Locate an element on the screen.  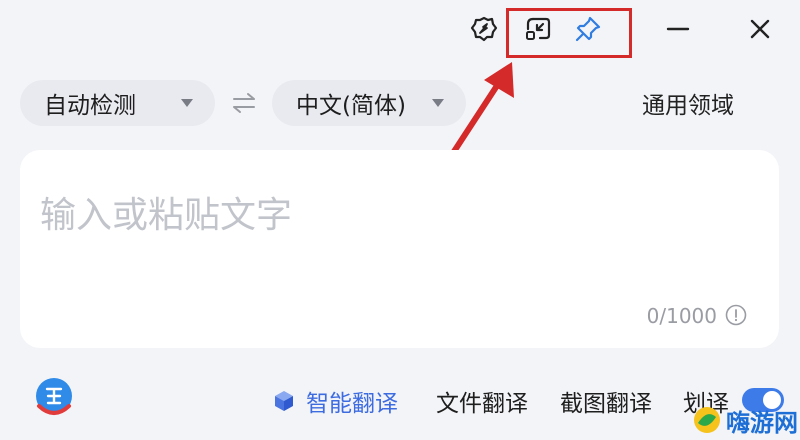
bottom-bar: 智能翻译 文件翻译 截图翻译 划译 is located at coordinates (400, 402).